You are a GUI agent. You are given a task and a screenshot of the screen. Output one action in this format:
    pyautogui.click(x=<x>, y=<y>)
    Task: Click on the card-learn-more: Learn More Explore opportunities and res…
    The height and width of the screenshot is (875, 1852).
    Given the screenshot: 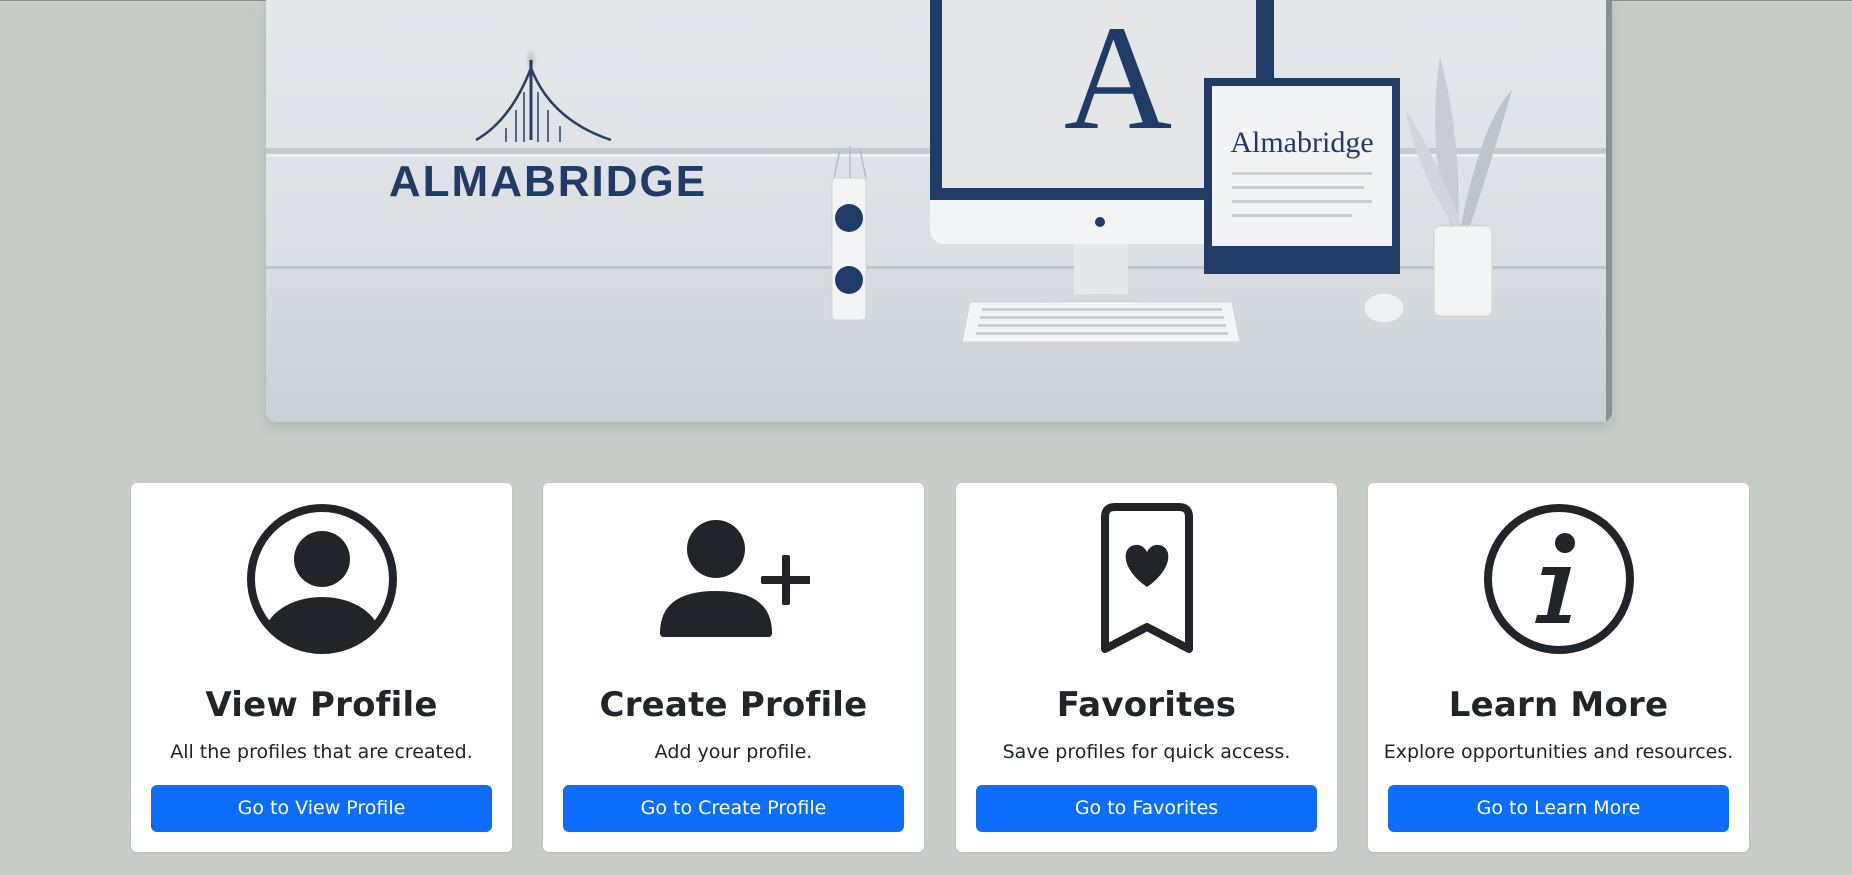 What is the action you would take?
    pyautogui.click(x=1558, y=667)
    